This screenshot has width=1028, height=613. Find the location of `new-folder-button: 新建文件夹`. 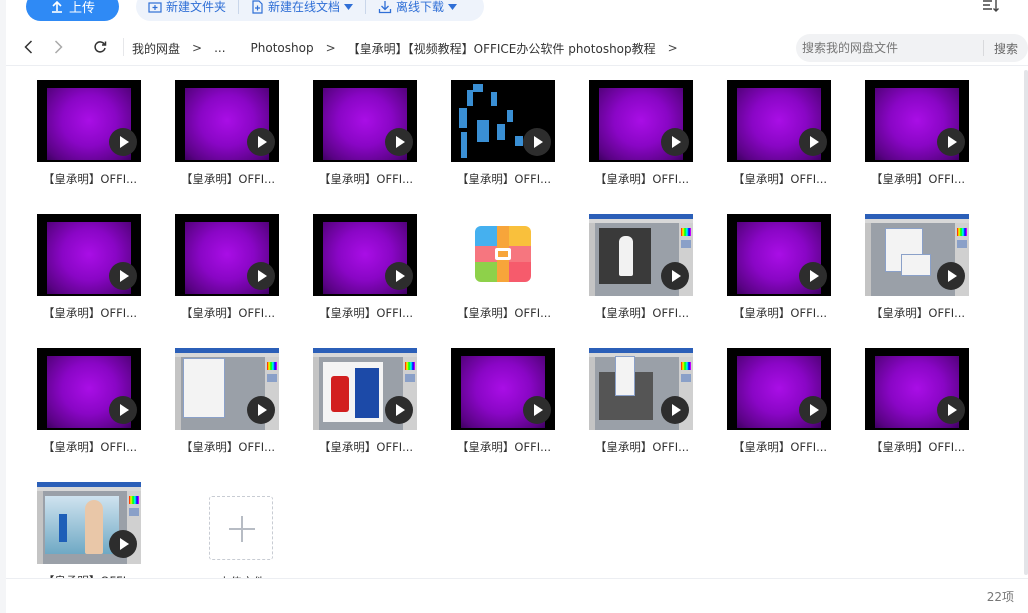

new-folder-button: 新建文件夹 is located at coordinates (187, 7).